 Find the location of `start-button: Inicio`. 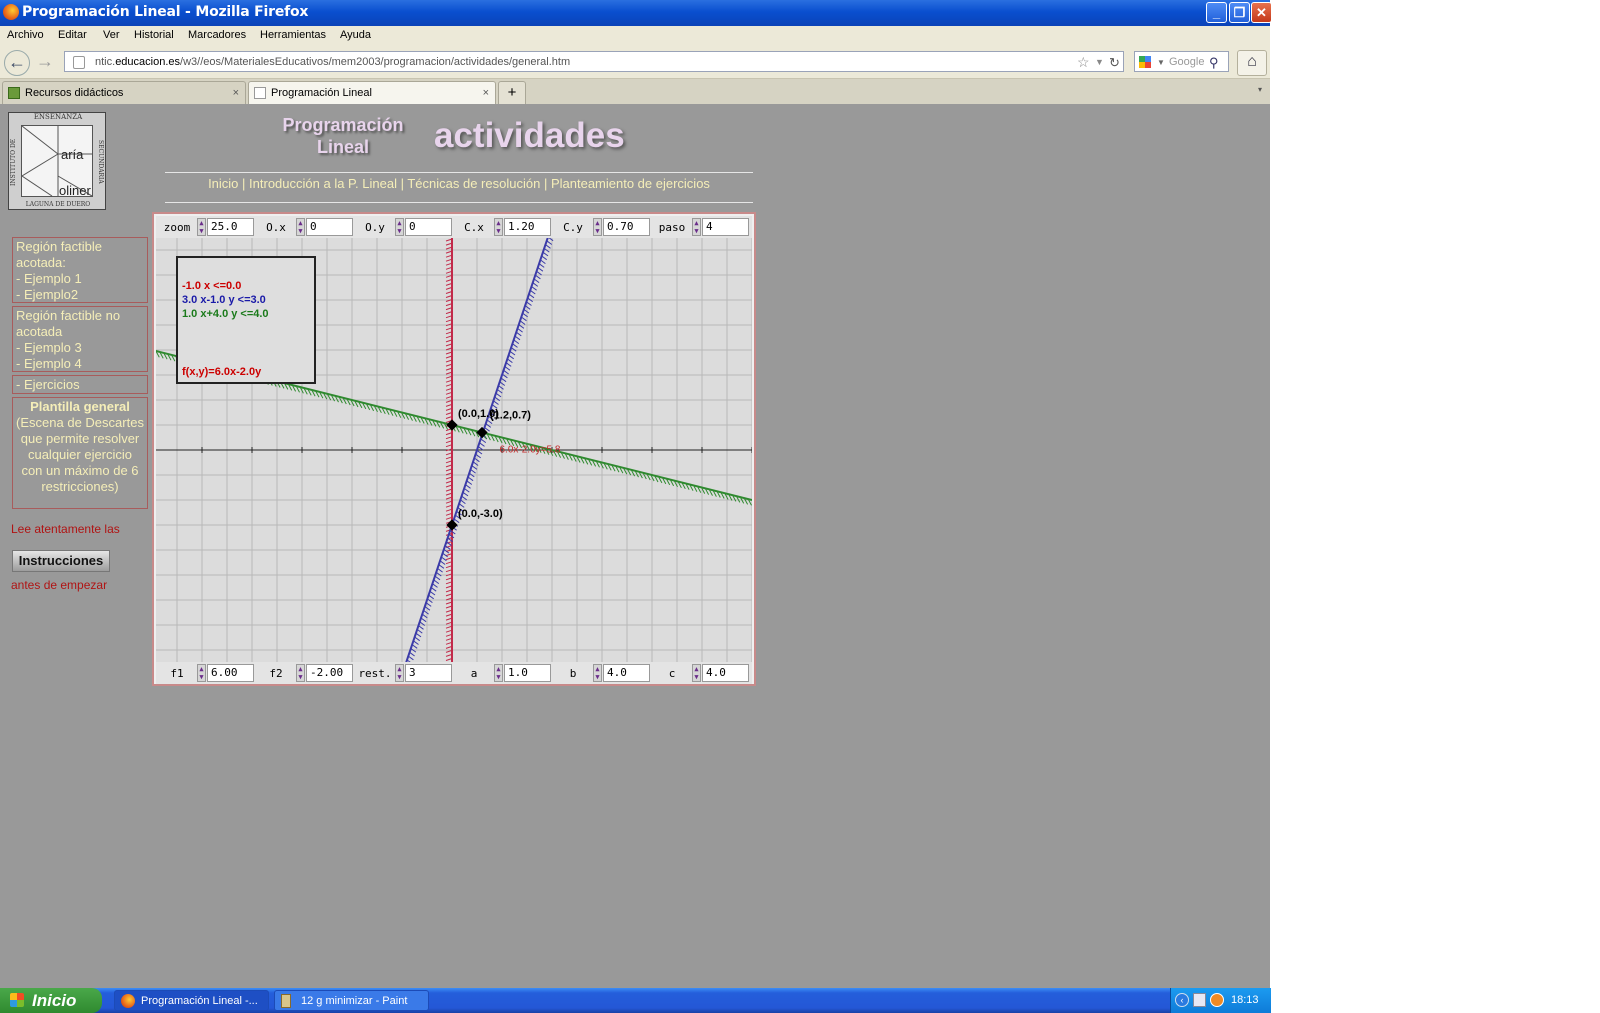

start-button: Inicio is located at coordinates (51, 1000).